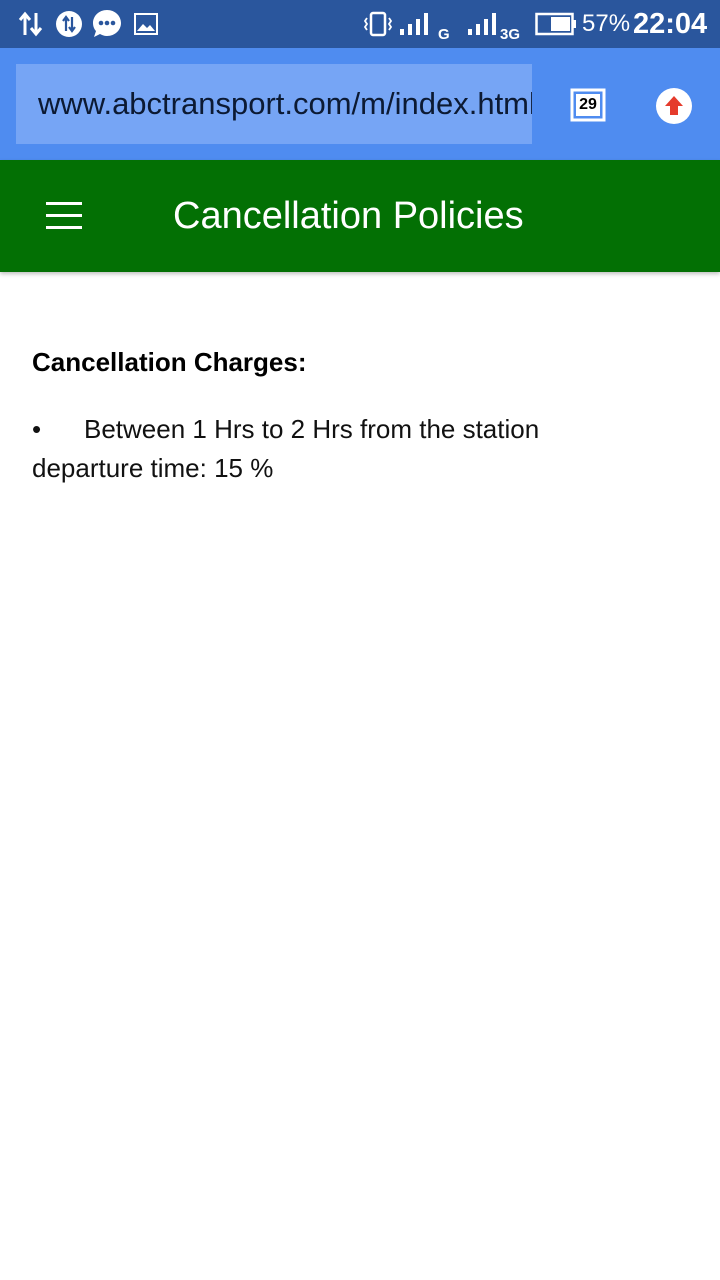  I want to click on data-transfer-icon, so click(31, 24).